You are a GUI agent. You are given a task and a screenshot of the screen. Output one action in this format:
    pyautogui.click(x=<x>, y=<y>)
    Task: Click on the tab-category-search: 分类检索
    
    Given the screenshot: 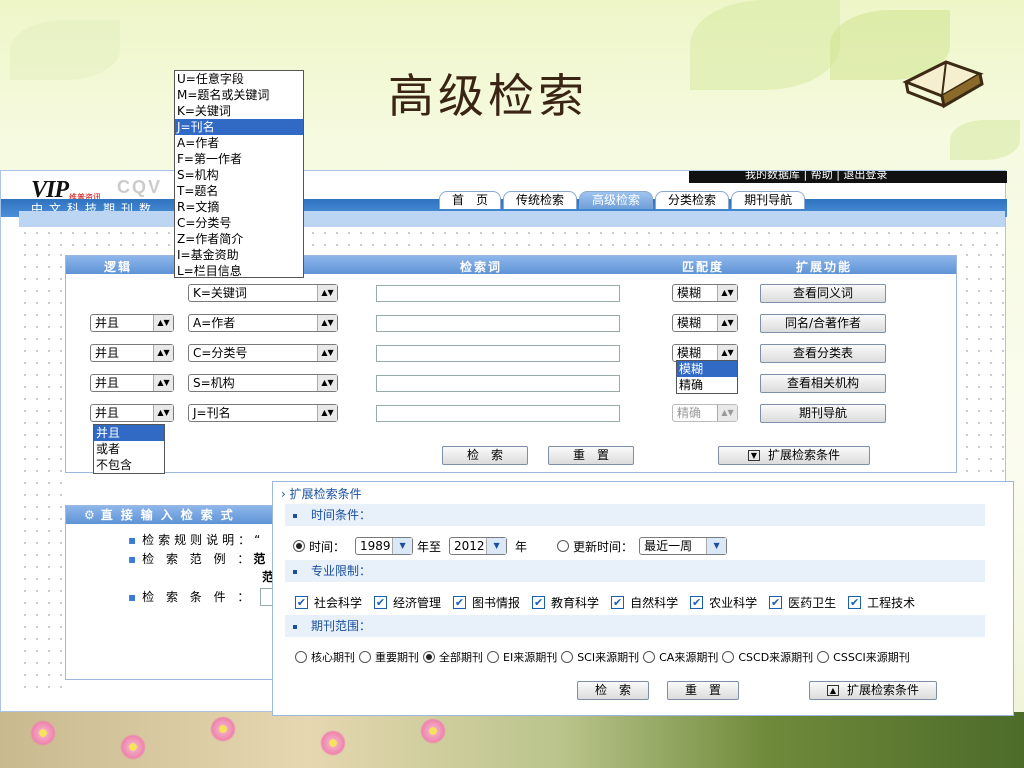 What is the action you would take?
    pyautogui.click(x=692, y=200)
    